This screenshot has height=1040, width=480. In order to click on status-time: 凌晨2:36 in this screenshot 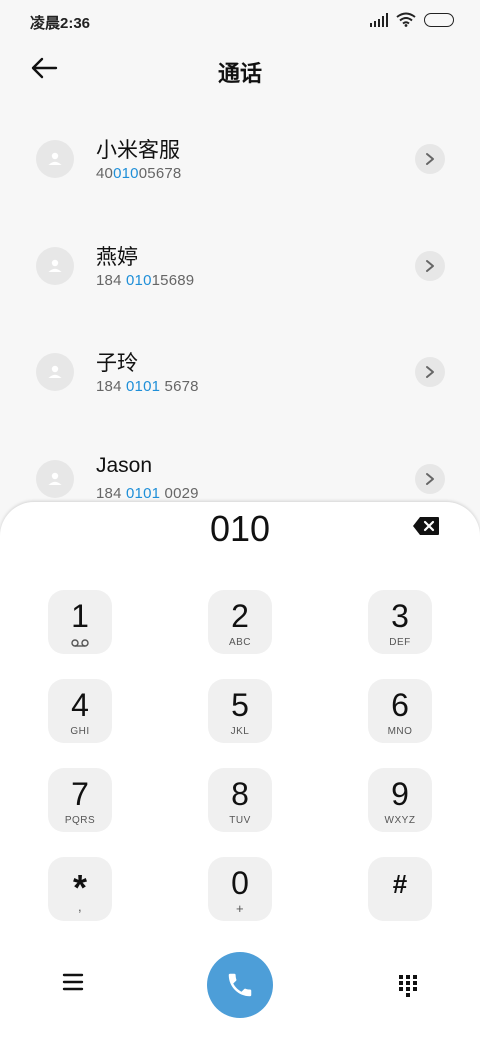, I will do `click(60, 23)`.